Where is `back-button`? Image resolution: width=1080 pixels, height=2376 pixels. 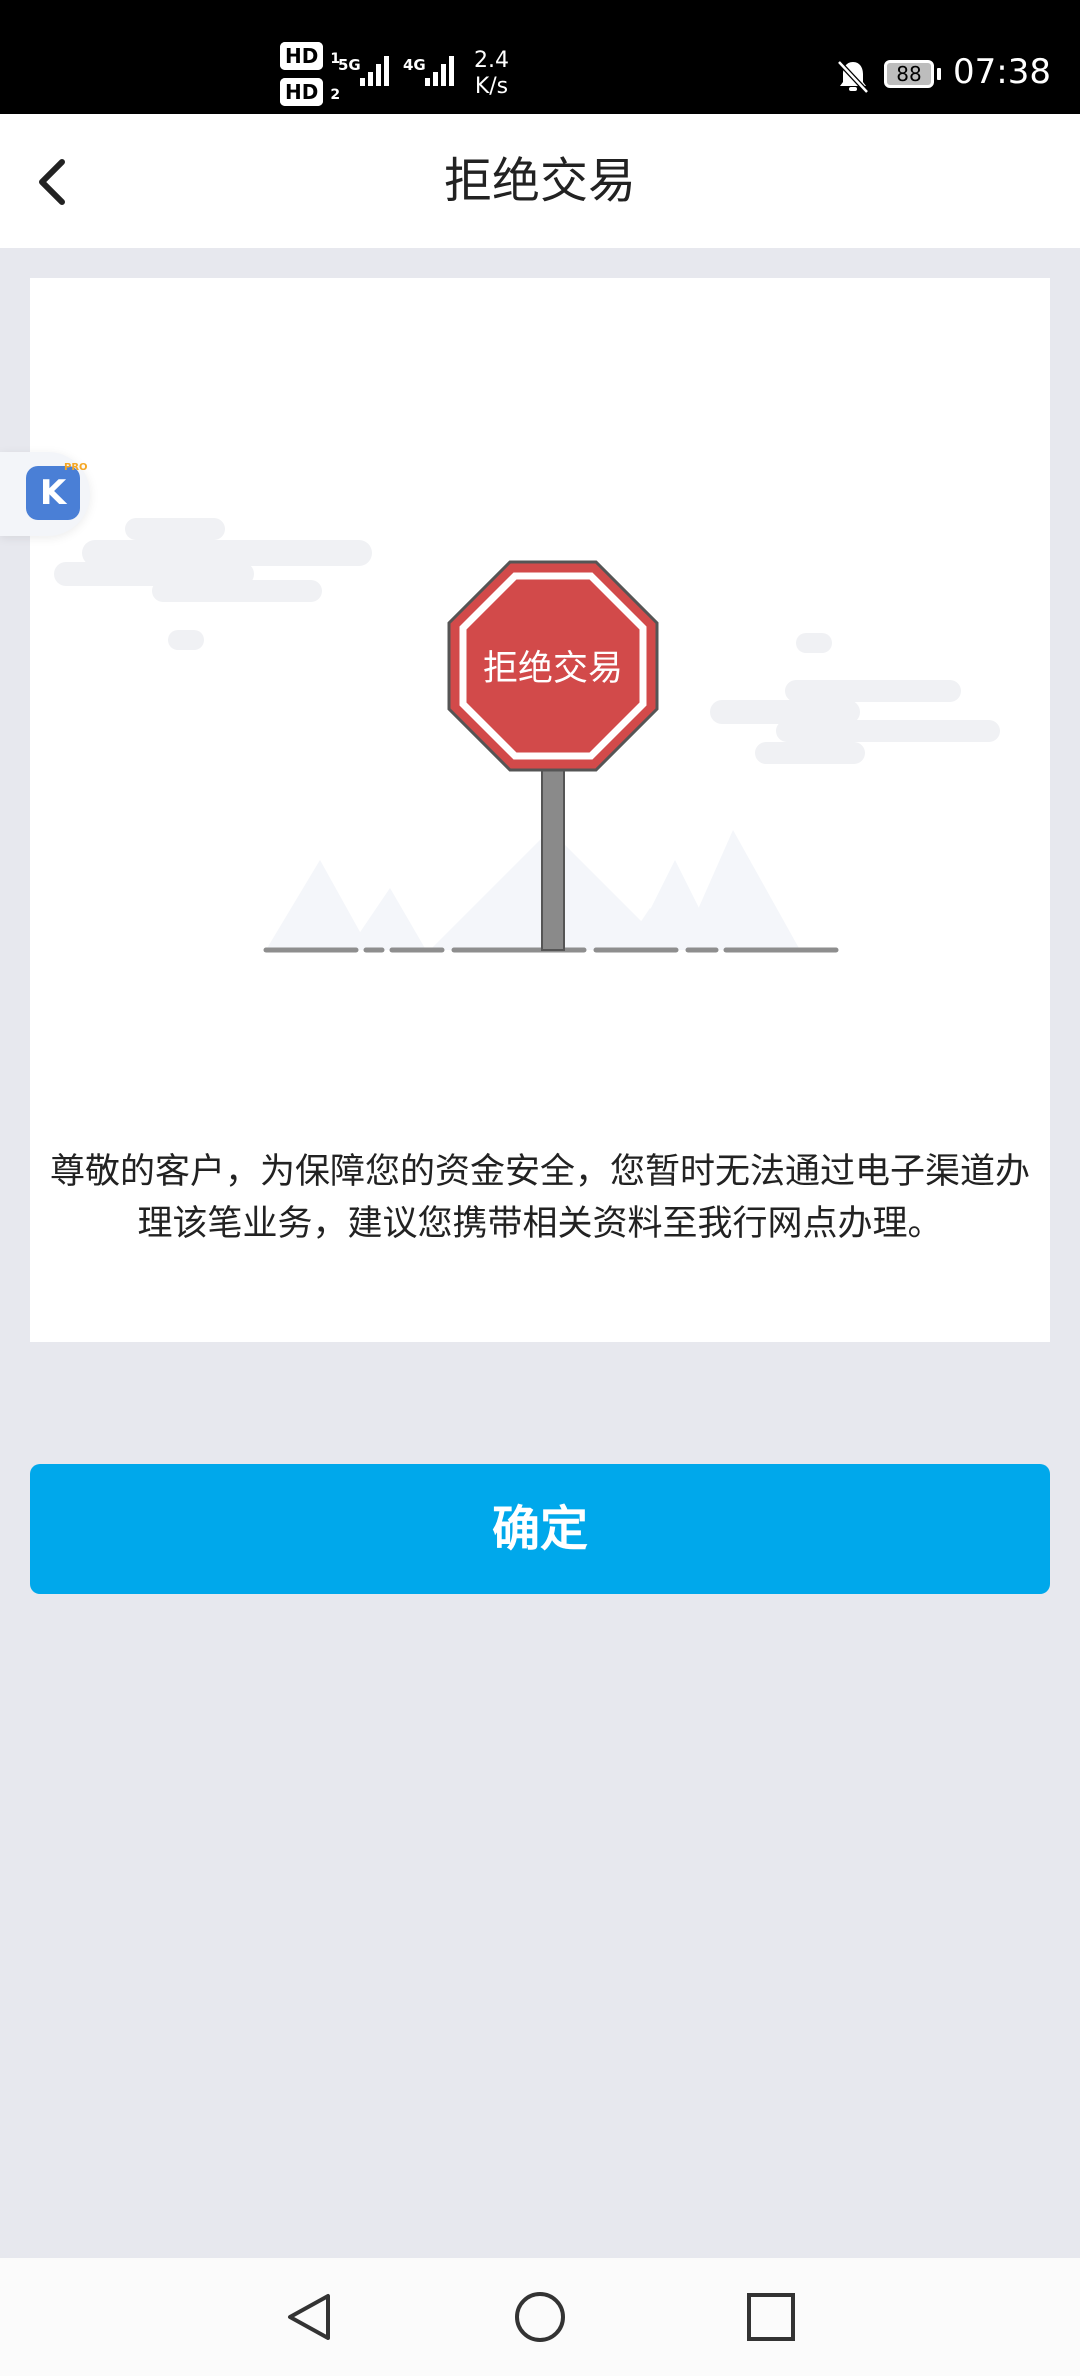
back-button is located at coordinates (56, 182).